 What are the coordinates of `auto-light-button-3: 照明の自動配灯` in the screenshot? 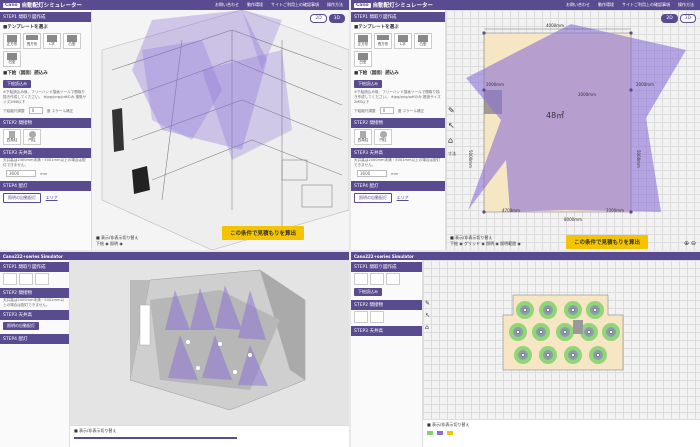 It's located at (21, 326).